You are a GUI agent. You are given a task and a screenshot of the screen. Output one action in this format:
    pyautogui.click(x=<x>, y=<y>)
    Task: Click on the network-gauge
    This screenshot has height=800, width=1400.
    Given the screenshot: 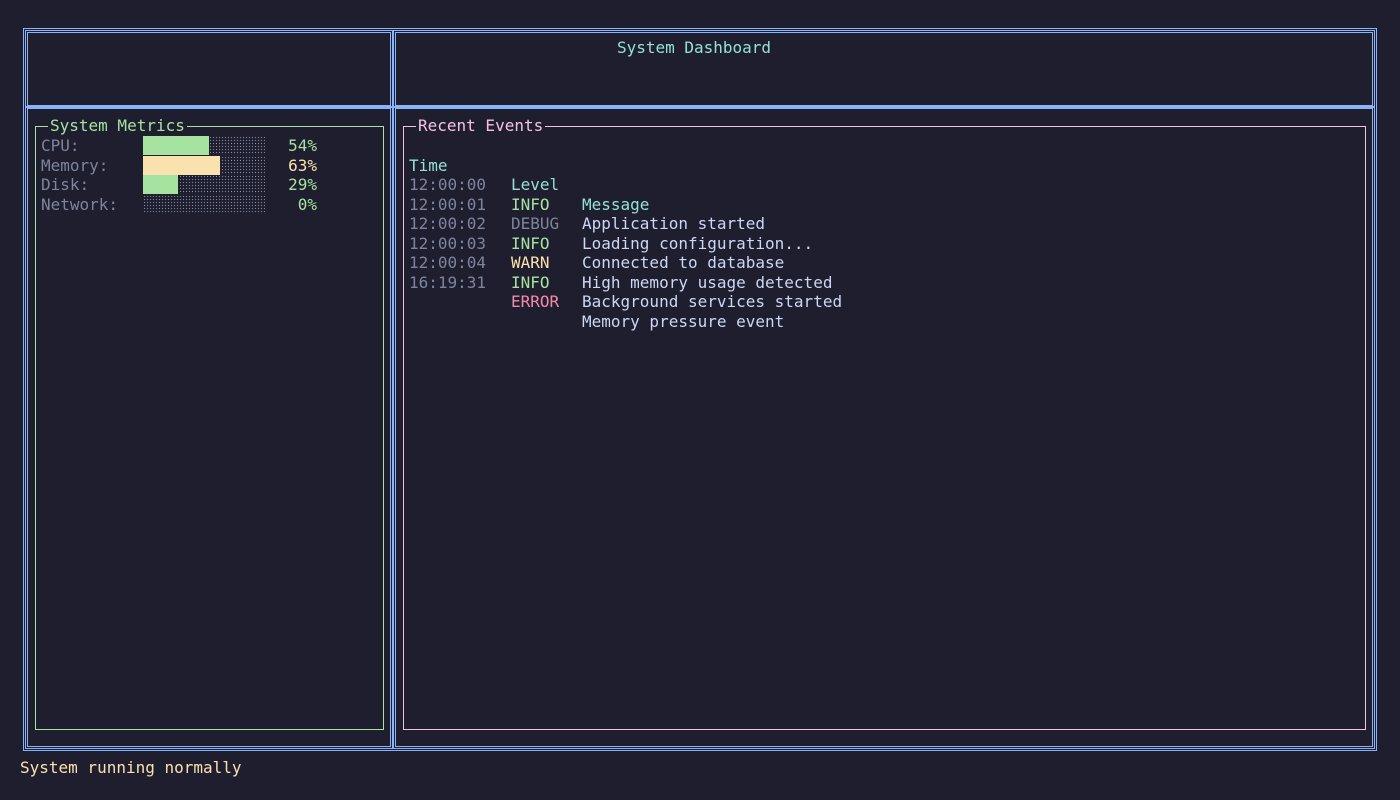 What is the action you would take?
    pyautogui.click(x=204, y=204)
    